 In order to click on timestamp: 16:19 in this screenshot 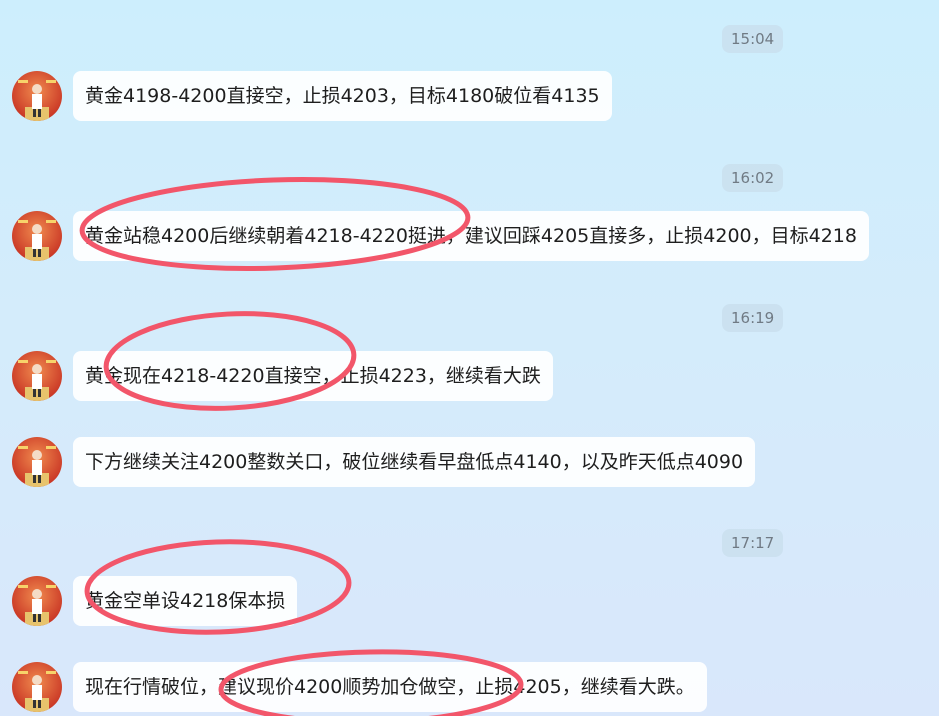, I will do `click(753, 318)`.